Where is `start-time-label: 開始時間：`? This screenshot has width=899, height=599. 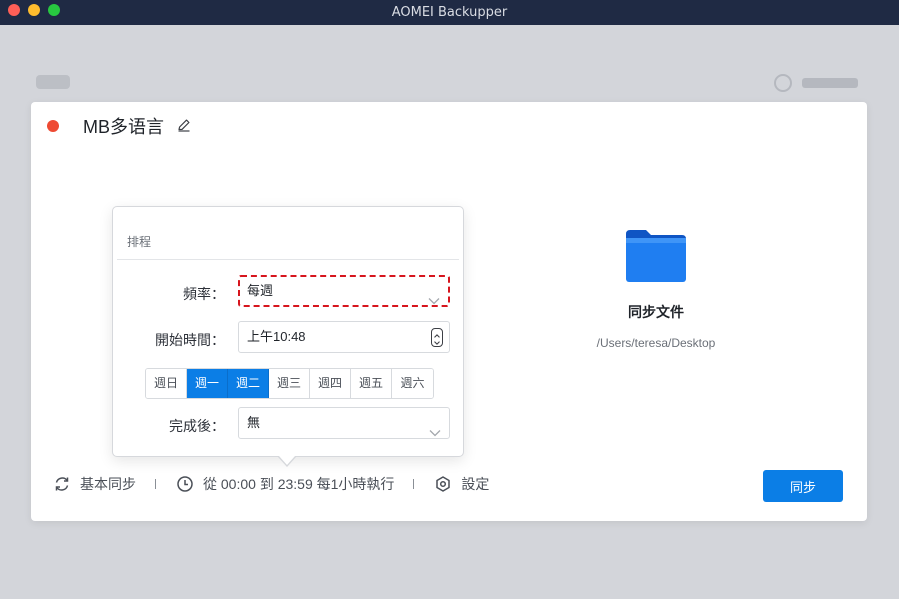 start-time-label: 開始時間： is located at coordinates (190, 340).